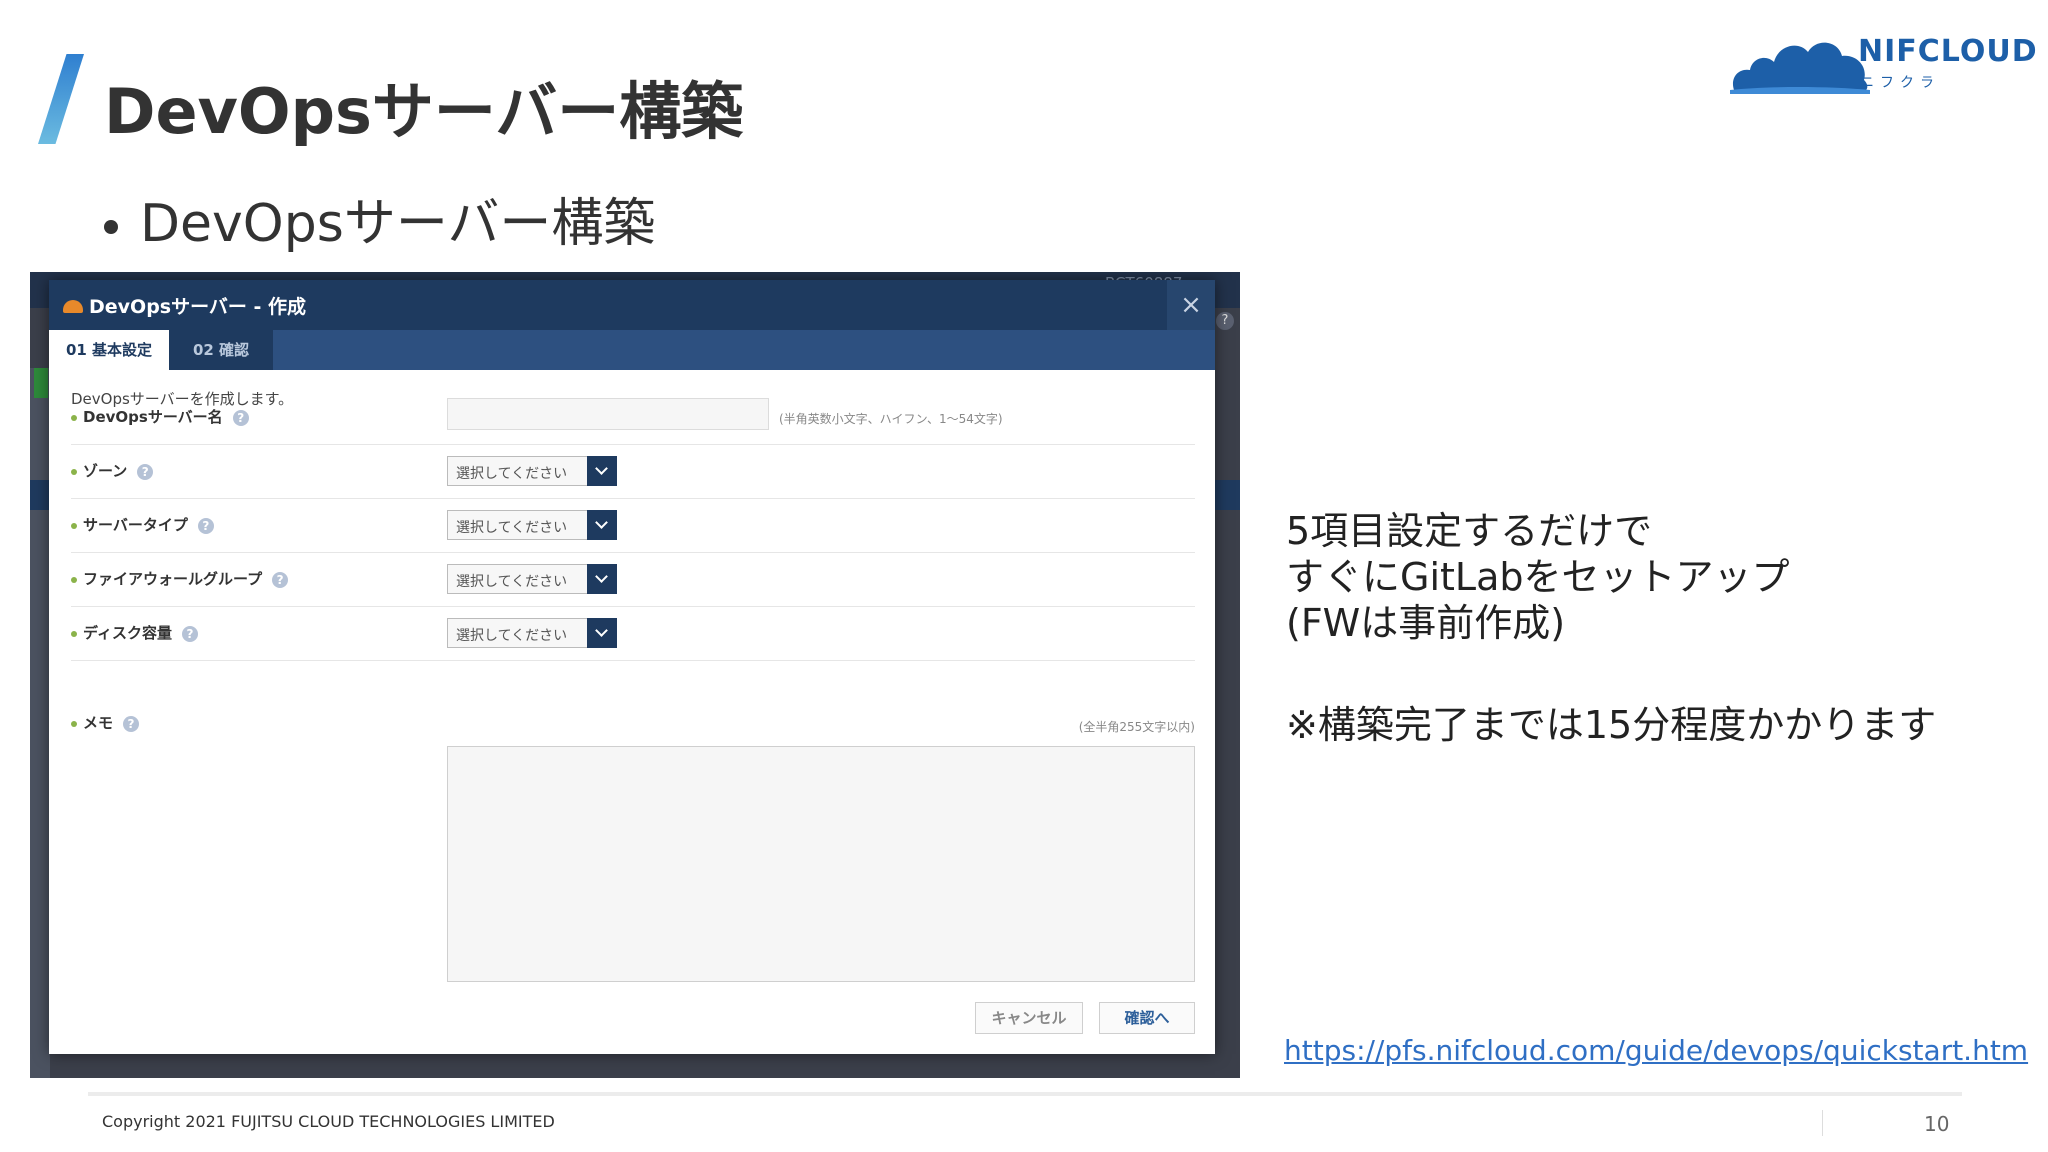 The image size is (2048, 1152). What do you see at coordinates (532, 525) in the screenshot?
I see `server-type-select: 選択してください` at bounding box center [532, 525].